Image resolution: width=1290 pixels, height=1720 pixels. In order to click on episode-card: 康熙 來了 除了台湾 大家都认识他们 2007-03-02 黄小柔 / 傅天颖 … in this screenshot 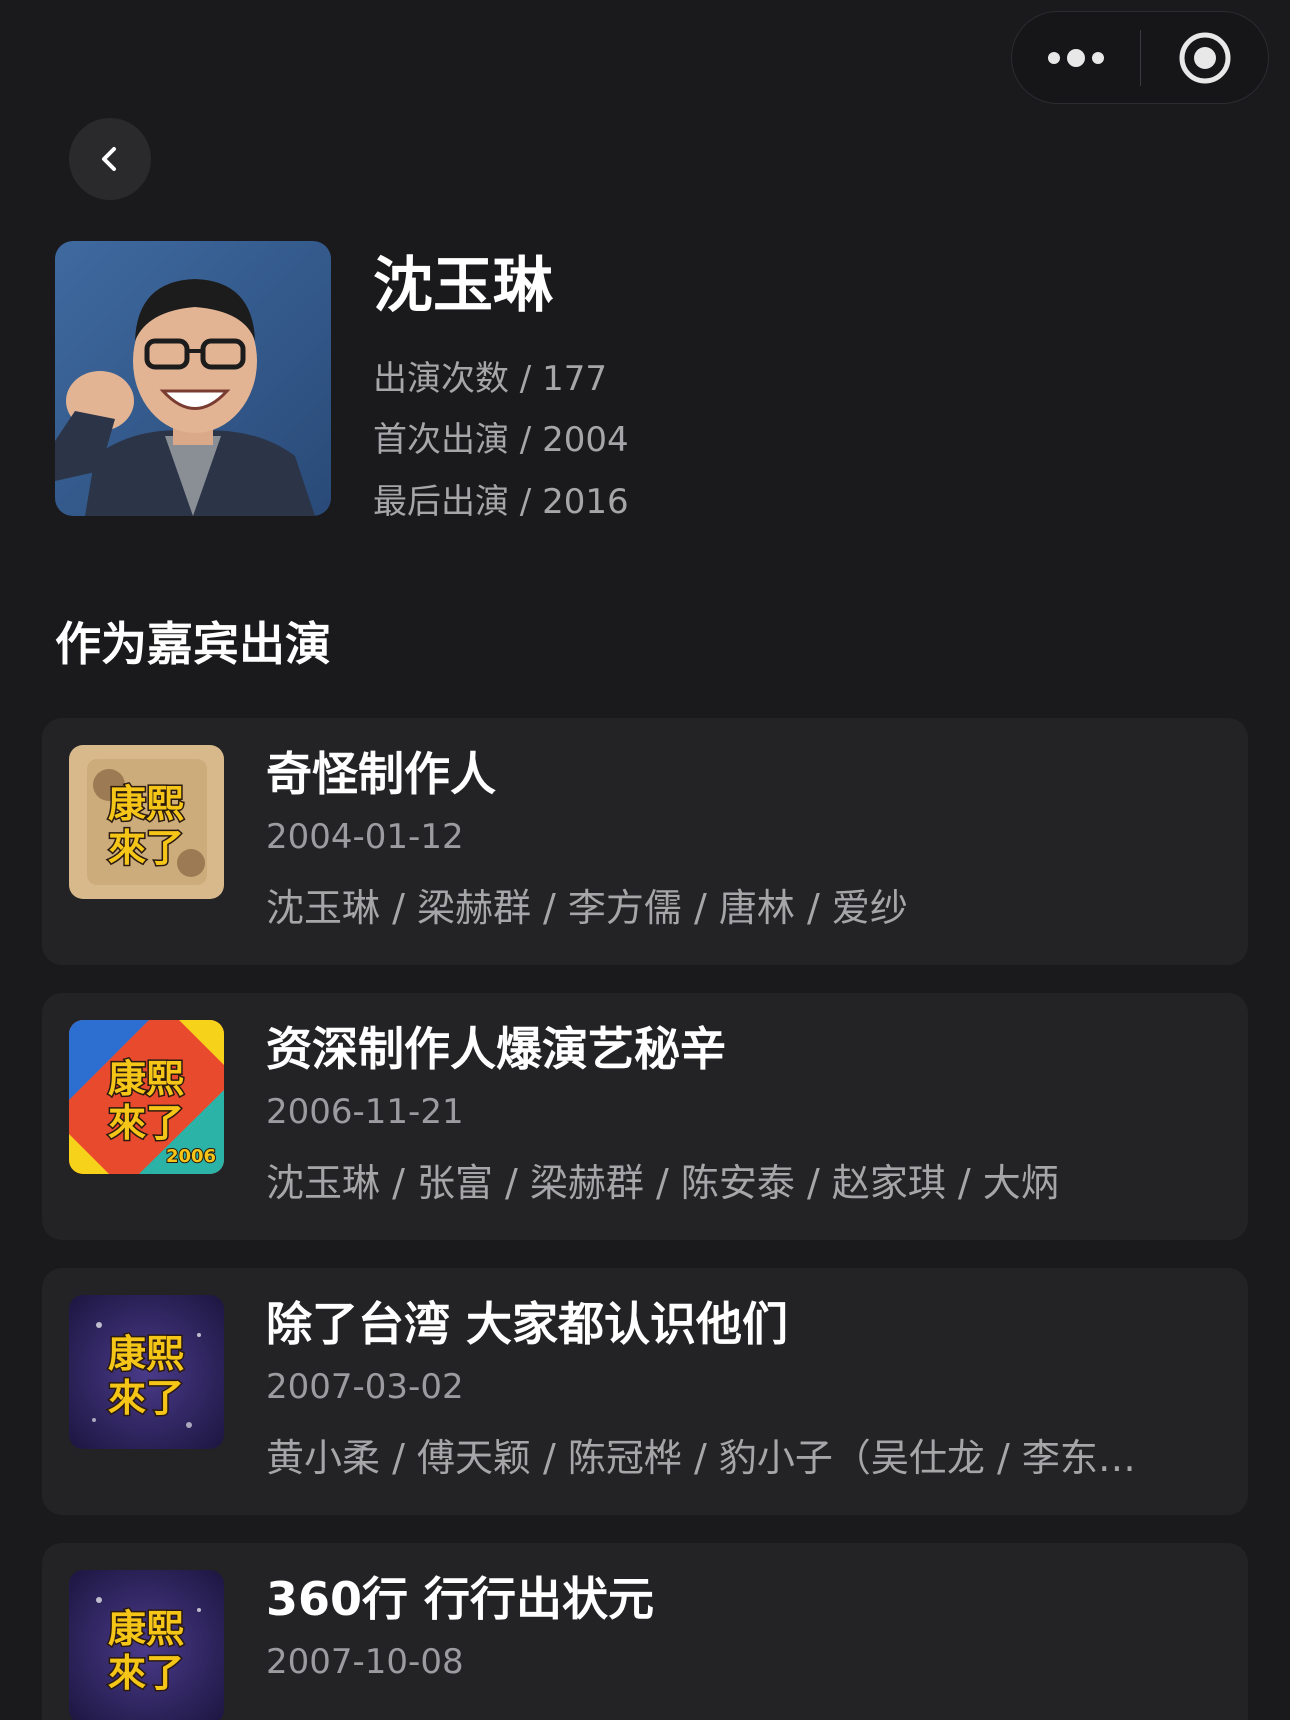, I will do `click(645, 1391)`.